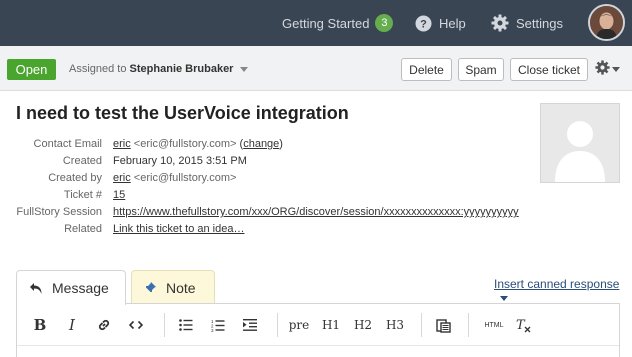 Image resolution: width=632 pixels, height=357 pixels. I want to click on heading-3-button: H3, so click(395, 325).